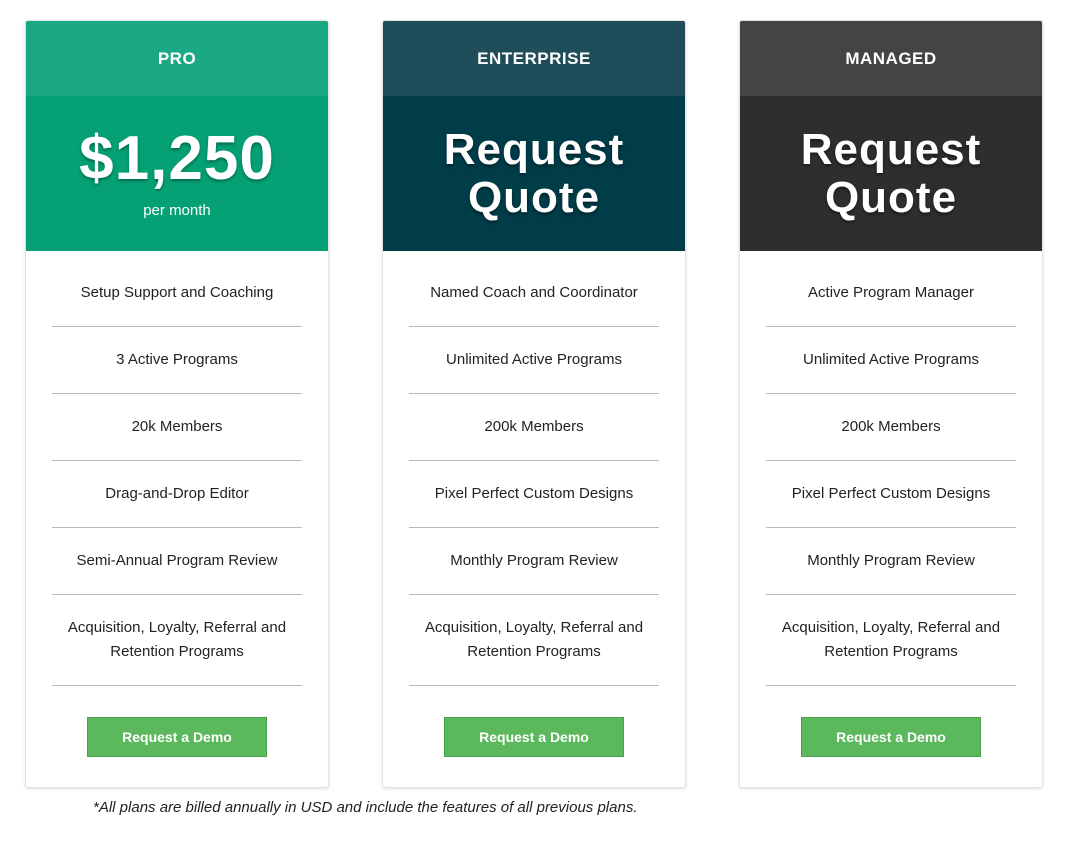  Describe the element at coordinates (177, 158) in the screenshot. I see `plan-price: $1,250` at that location.